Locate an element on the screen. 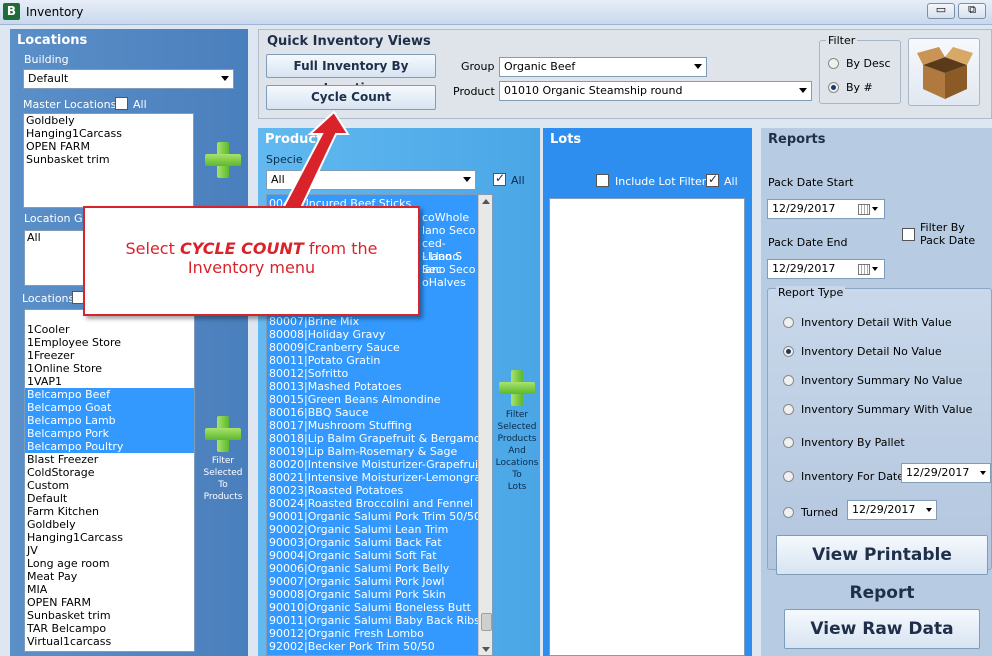 The width and height of the screenshot is (992, 656). list-item: 80016|BBQ Sauce is located at coordinates (372, 412).